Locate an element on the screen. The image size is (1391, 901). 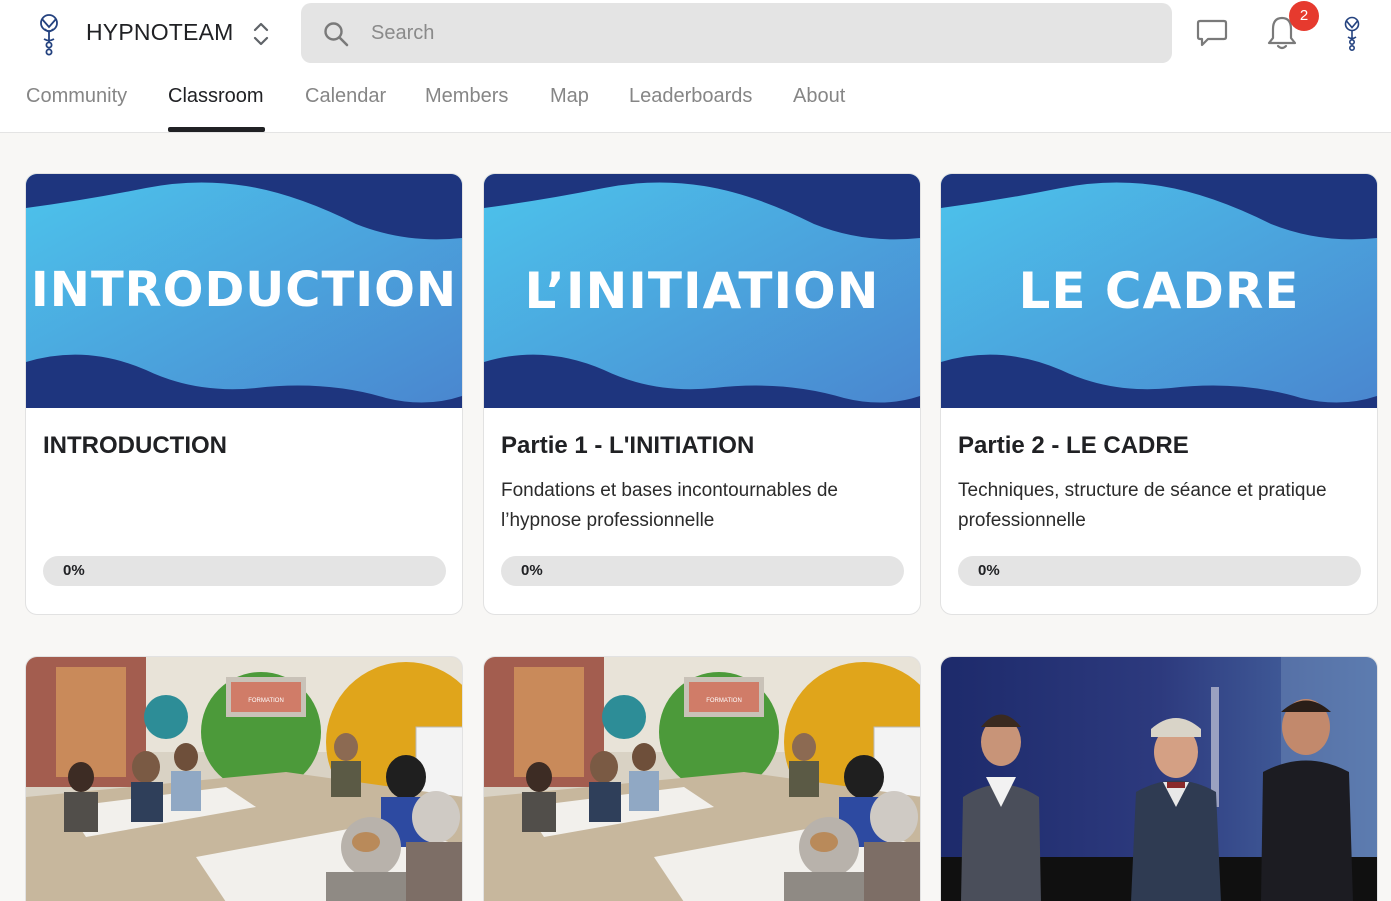
tab-community: Community is located at coordinates (76, 96).